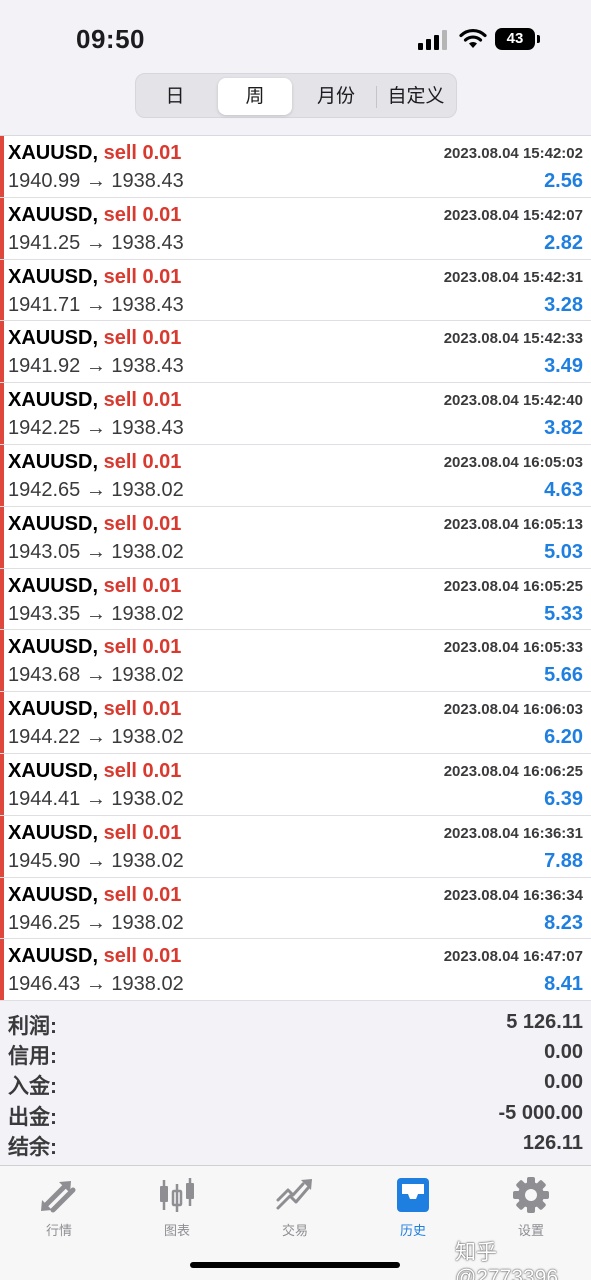  I want to click on status-bar: 09:50 43, so click(295, 35).